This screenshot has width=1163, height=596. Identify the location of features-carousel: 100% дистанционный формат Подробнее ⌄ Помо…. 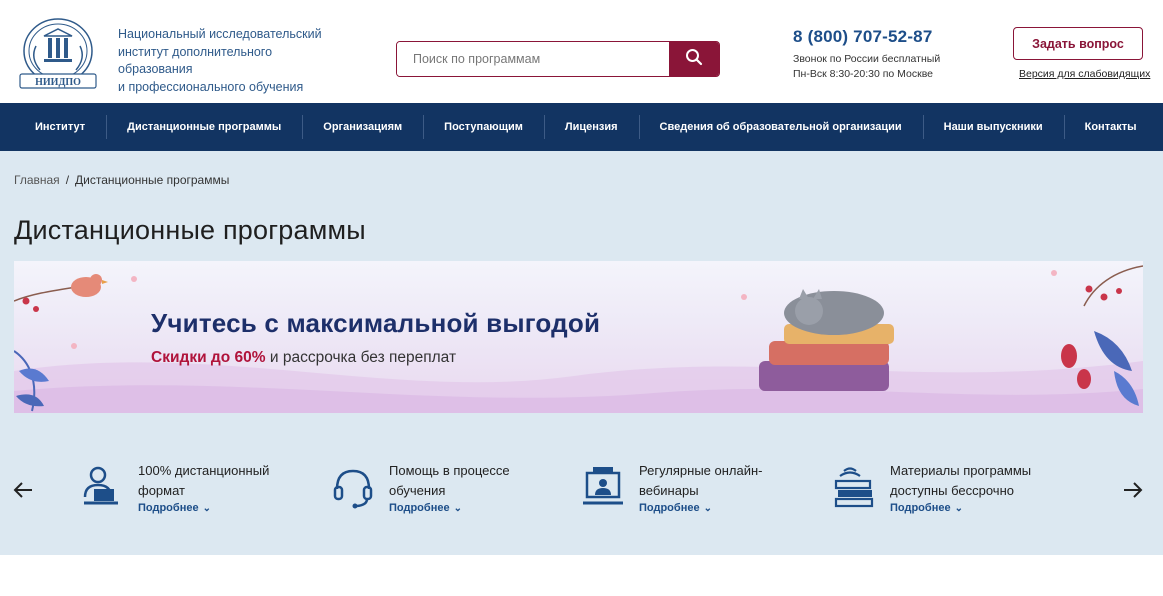
(581, 491).